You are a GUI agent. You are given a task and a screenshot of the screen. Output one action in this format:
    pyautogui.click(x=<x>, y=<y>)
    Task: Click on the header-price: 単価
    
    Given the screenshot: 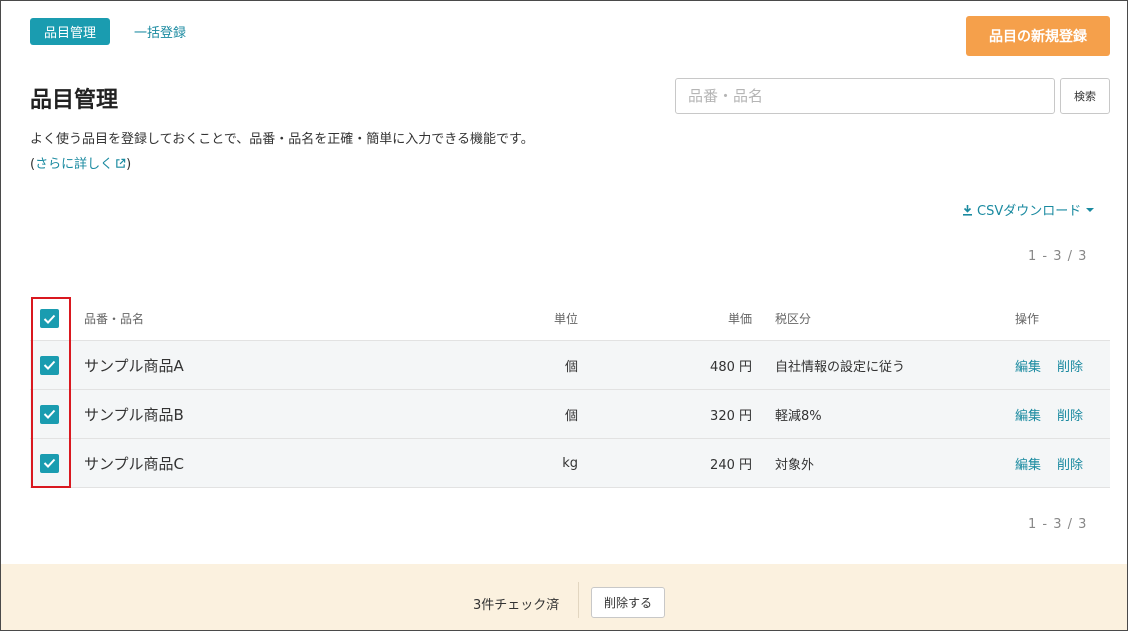 What is the action you would take?
    pyautogui.click(x=739, y=319)
    